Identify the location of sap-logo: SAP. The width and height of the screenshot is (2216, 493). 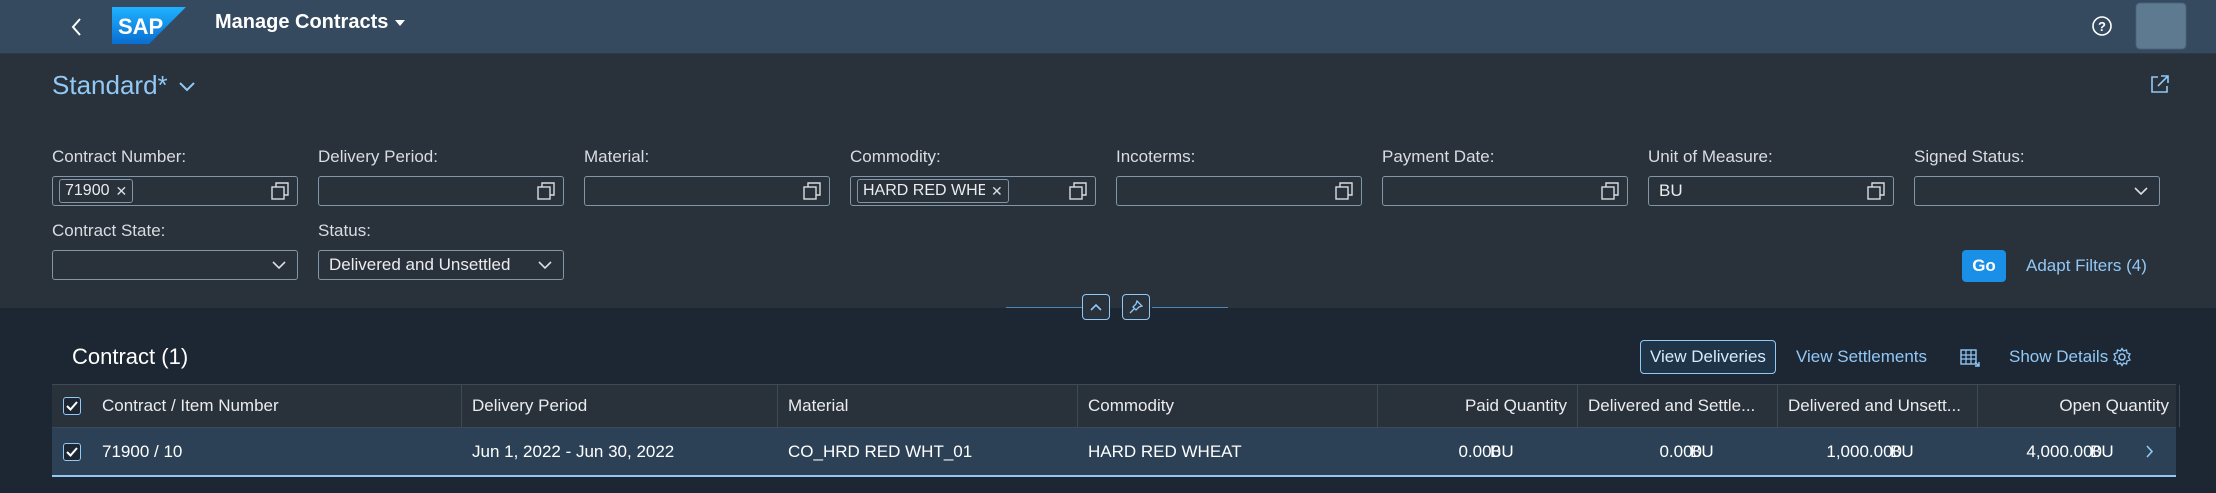
(149, 25).